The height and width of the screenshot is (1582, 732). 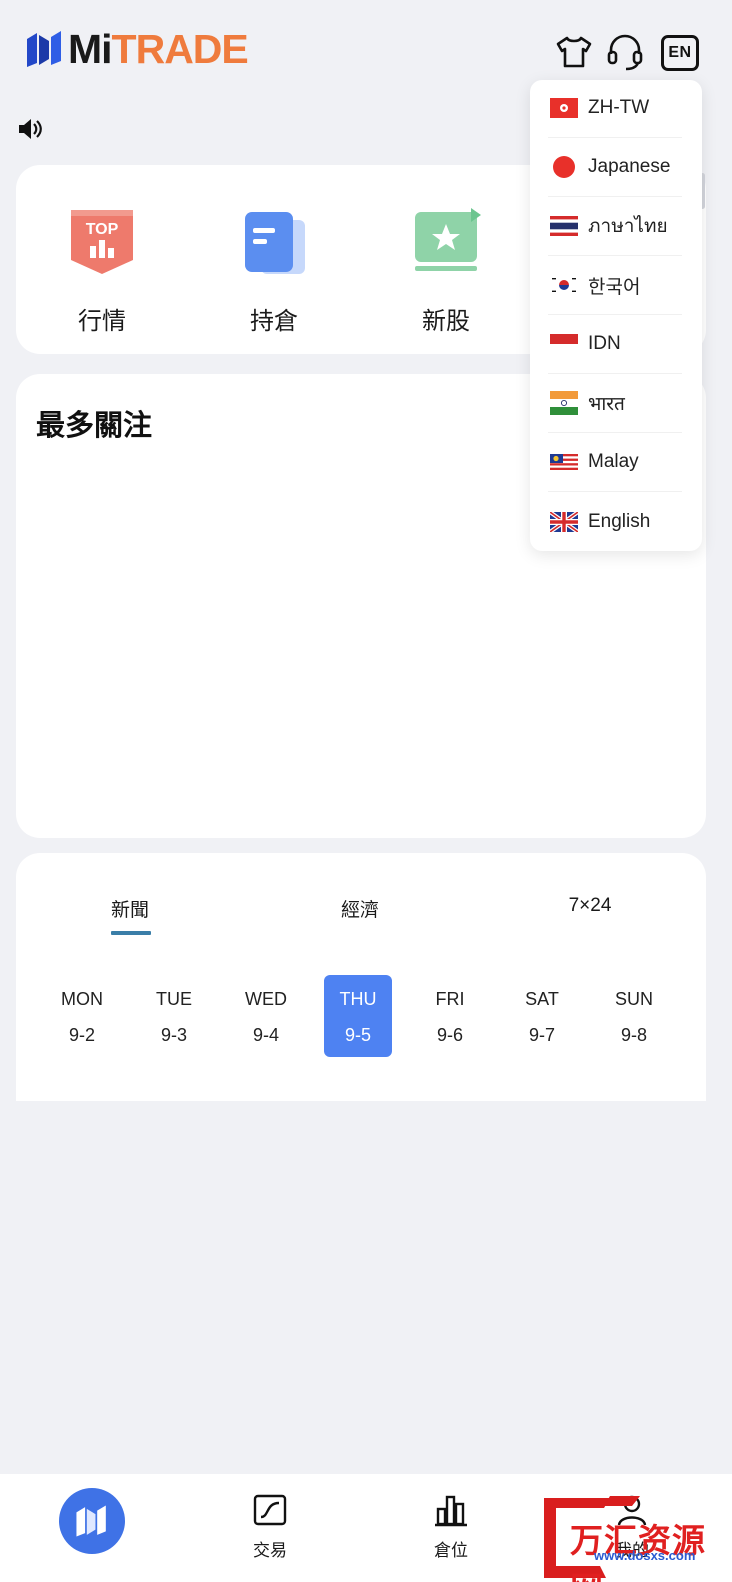 I want to click on day-sat: SAT 9-7, so click(x=542, y=1016).